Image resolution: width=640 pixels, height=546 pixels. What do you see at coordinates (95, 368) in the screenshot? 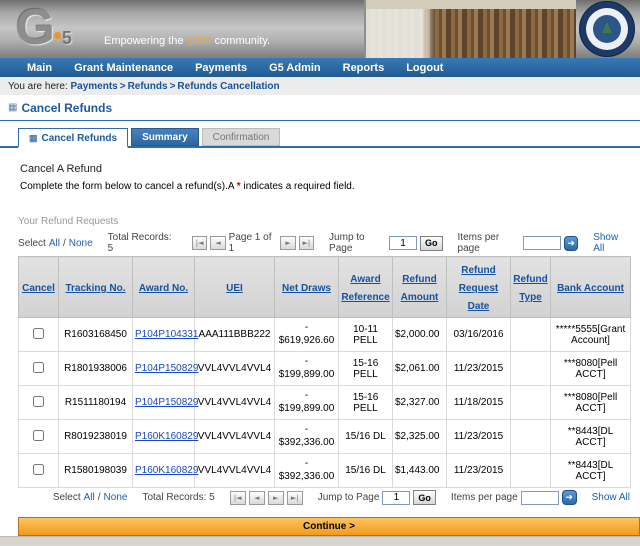
I see `tracking-no-cell: R1801938006` at bounding box center [95, 368].